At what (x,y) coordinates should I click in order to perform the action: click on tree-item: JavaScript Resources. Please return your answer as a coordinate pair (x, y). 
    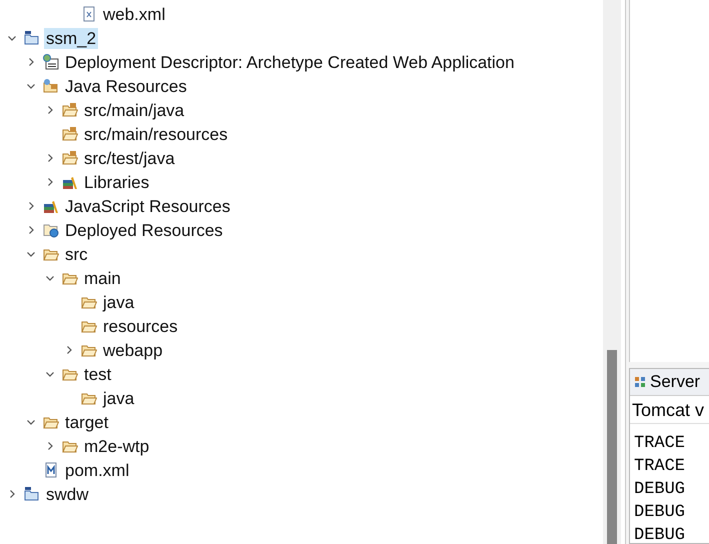
    Looking at the image, I should click on (147, 206).